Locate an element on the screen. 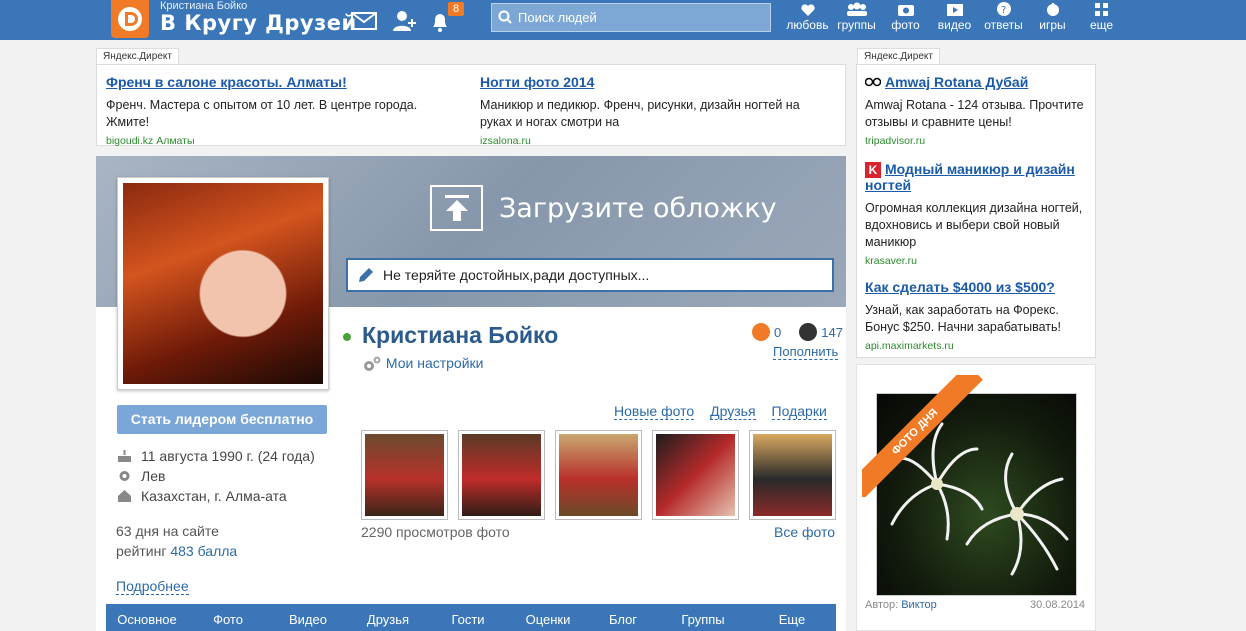 This screenshot has width=1246, height=631. photo-strip is located at coordinates (598, 475).